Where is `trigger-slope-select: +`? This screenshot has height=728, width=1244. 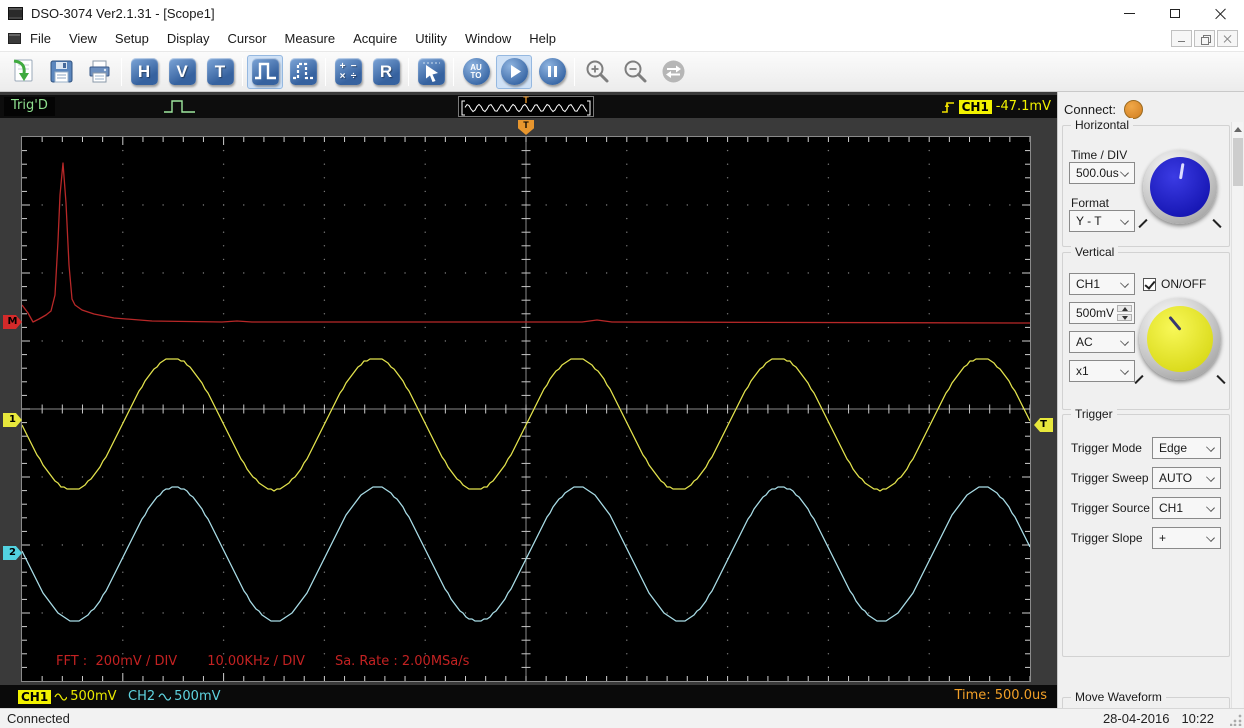
trigger-slope-select: + is located at coordinates (1186, 538).